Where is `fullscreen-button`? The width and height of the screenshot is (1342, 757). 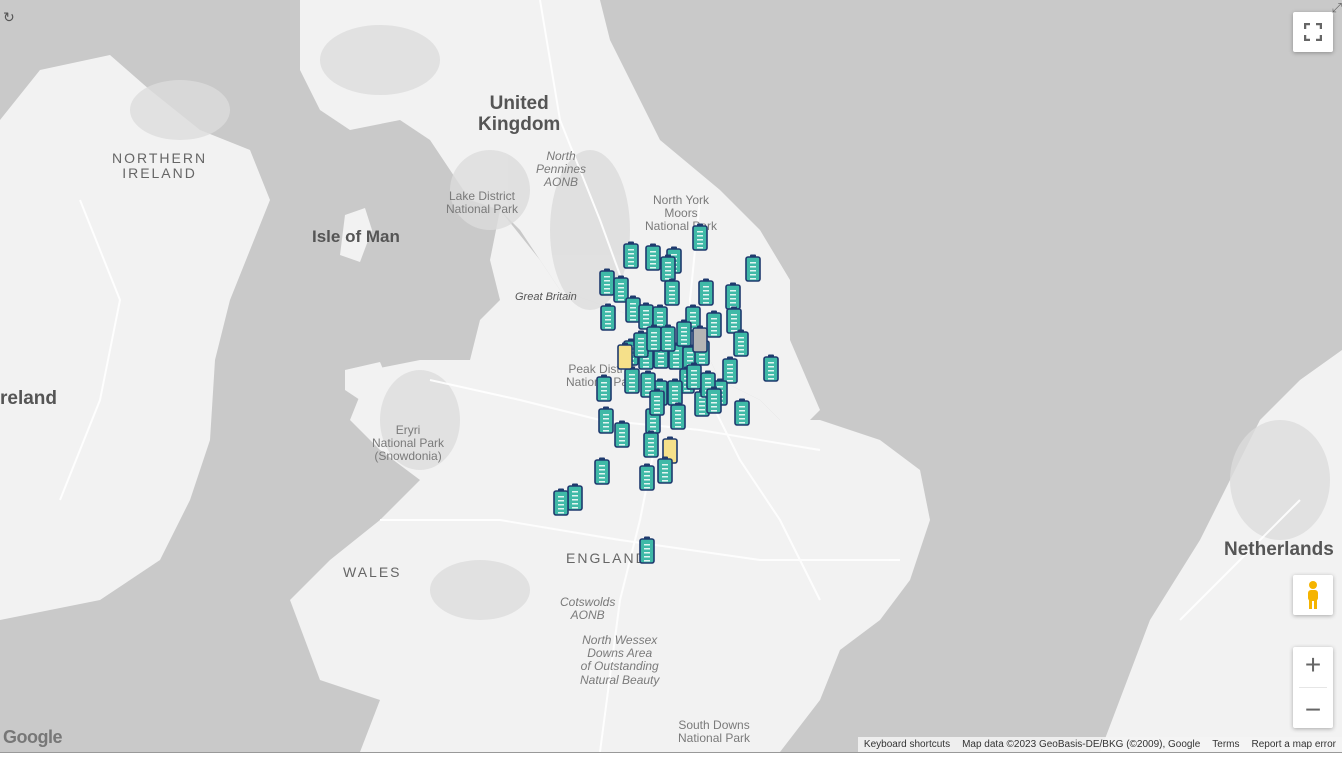
fullscreen-button is located at coordinates (1313, 32).